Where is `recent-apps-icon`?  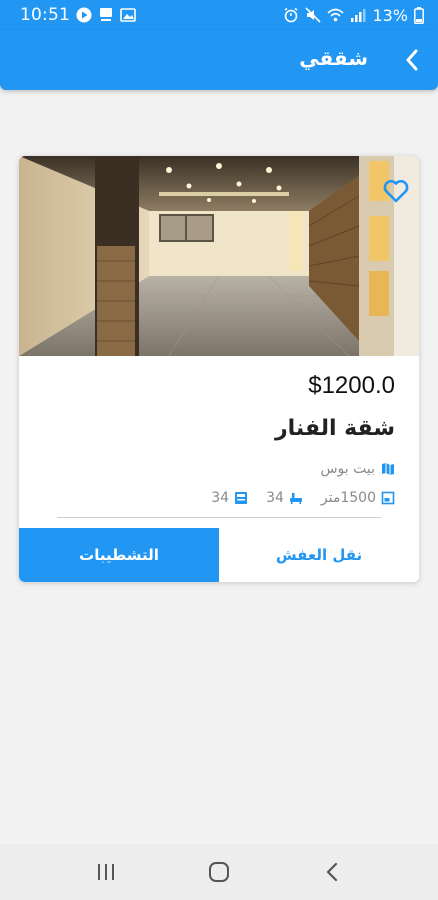
recent-apps-icon is located at coordinates (106, 872).